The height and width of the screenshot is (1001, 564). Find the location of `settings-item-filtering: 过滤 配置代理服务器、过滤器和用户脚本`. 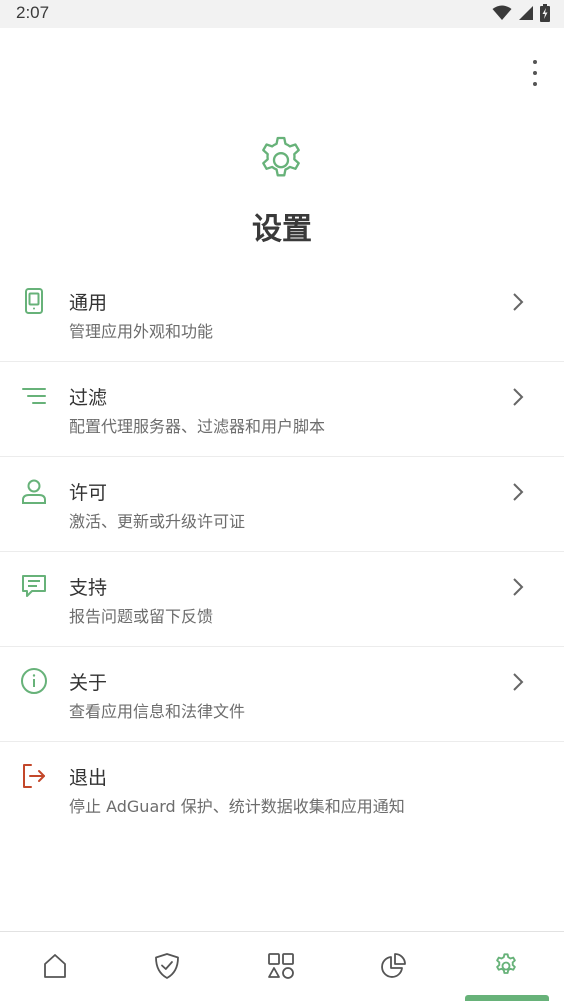

settings-item-filtering: 过滤 配置代理服务器、过滤器和用户脚本 is located at coordinates (282, 409).